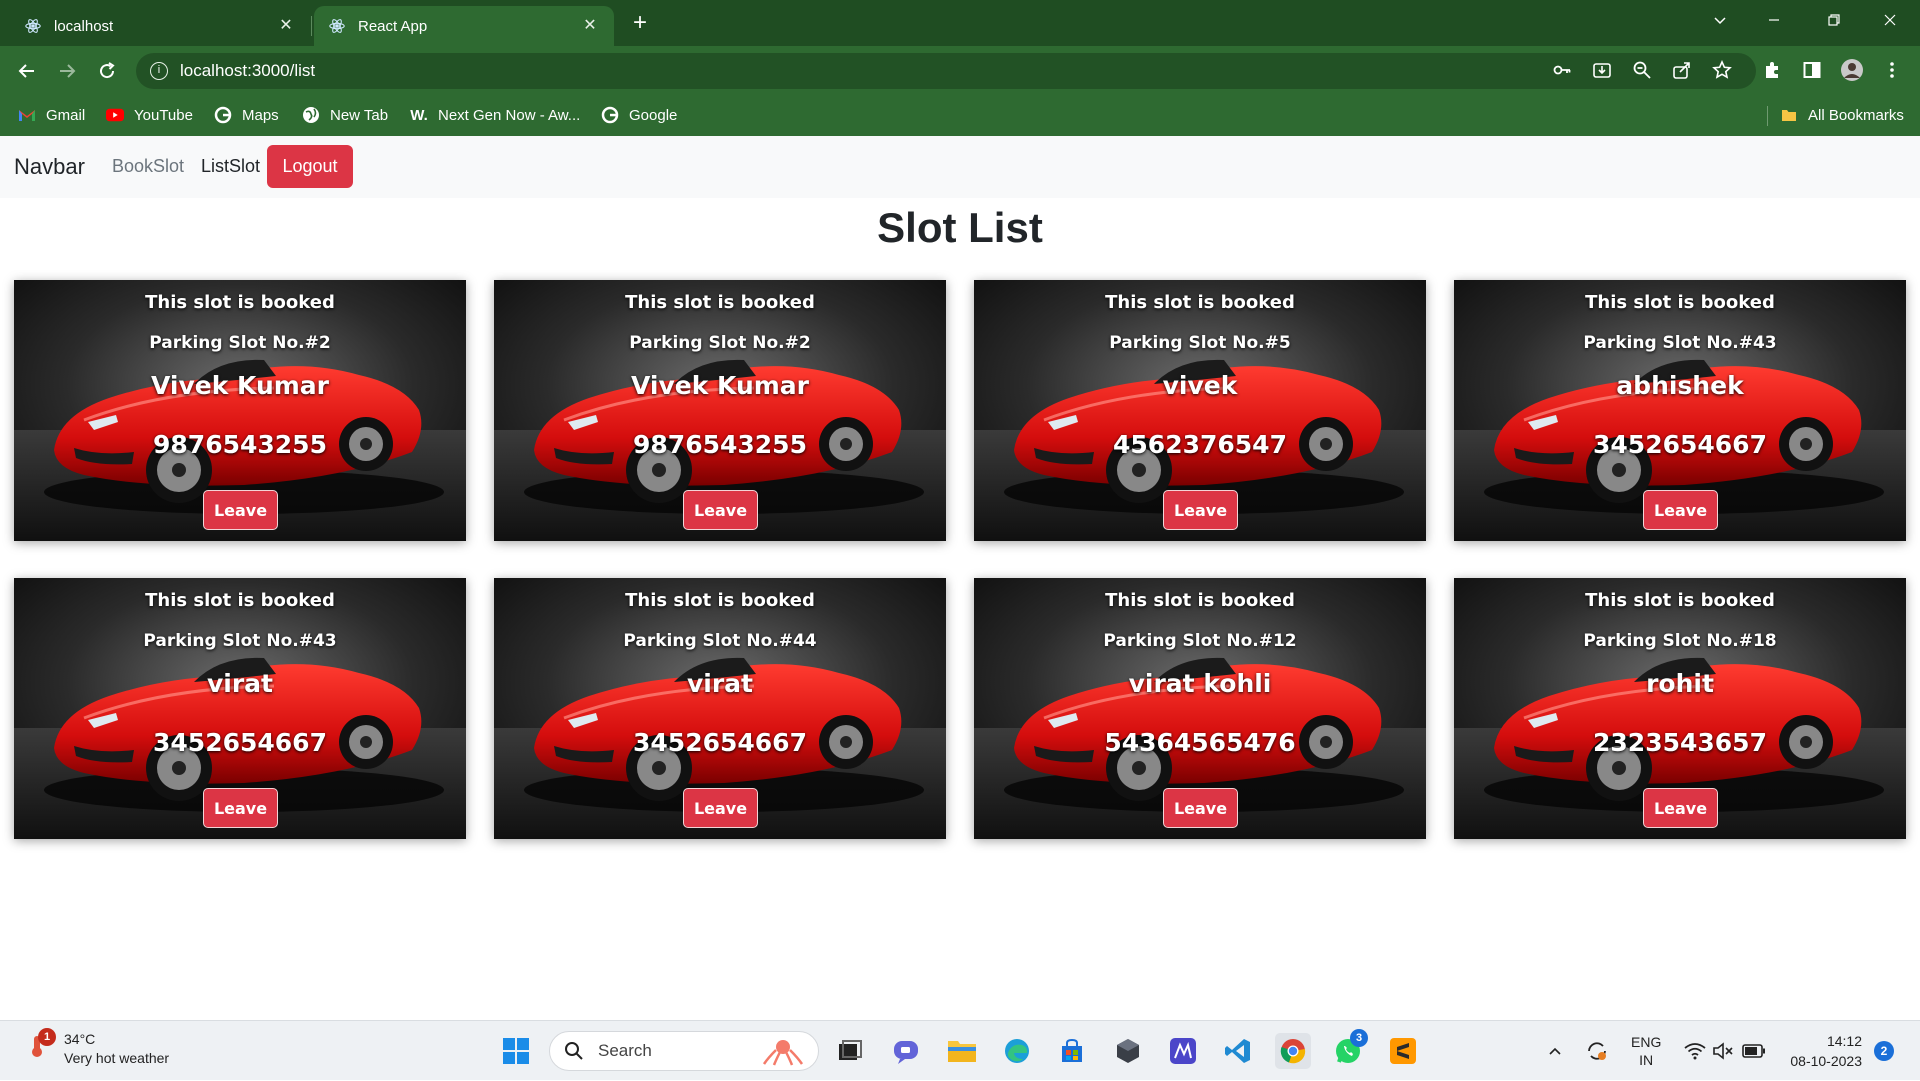  Describe the element at coordinates (960, 167) in the screenshot. I see `app-navbar: Navbar BookSlot ListSlot Logout` at that location.